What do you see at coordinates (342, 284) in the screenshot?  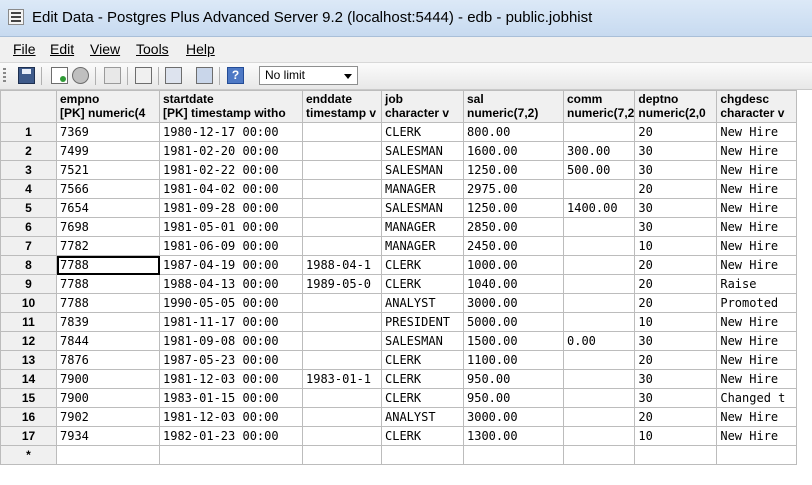 I see `cell-enddate: 1989-05-0` at bounding box center [342, 284].